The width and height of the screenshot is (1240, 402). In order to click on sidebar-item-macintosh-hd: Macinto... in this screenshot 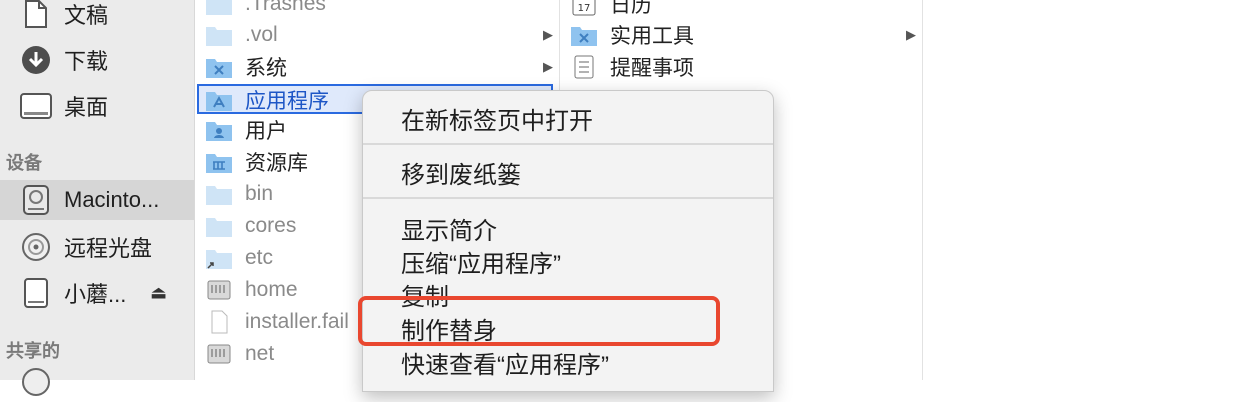, I will do `click(97, 200)`.